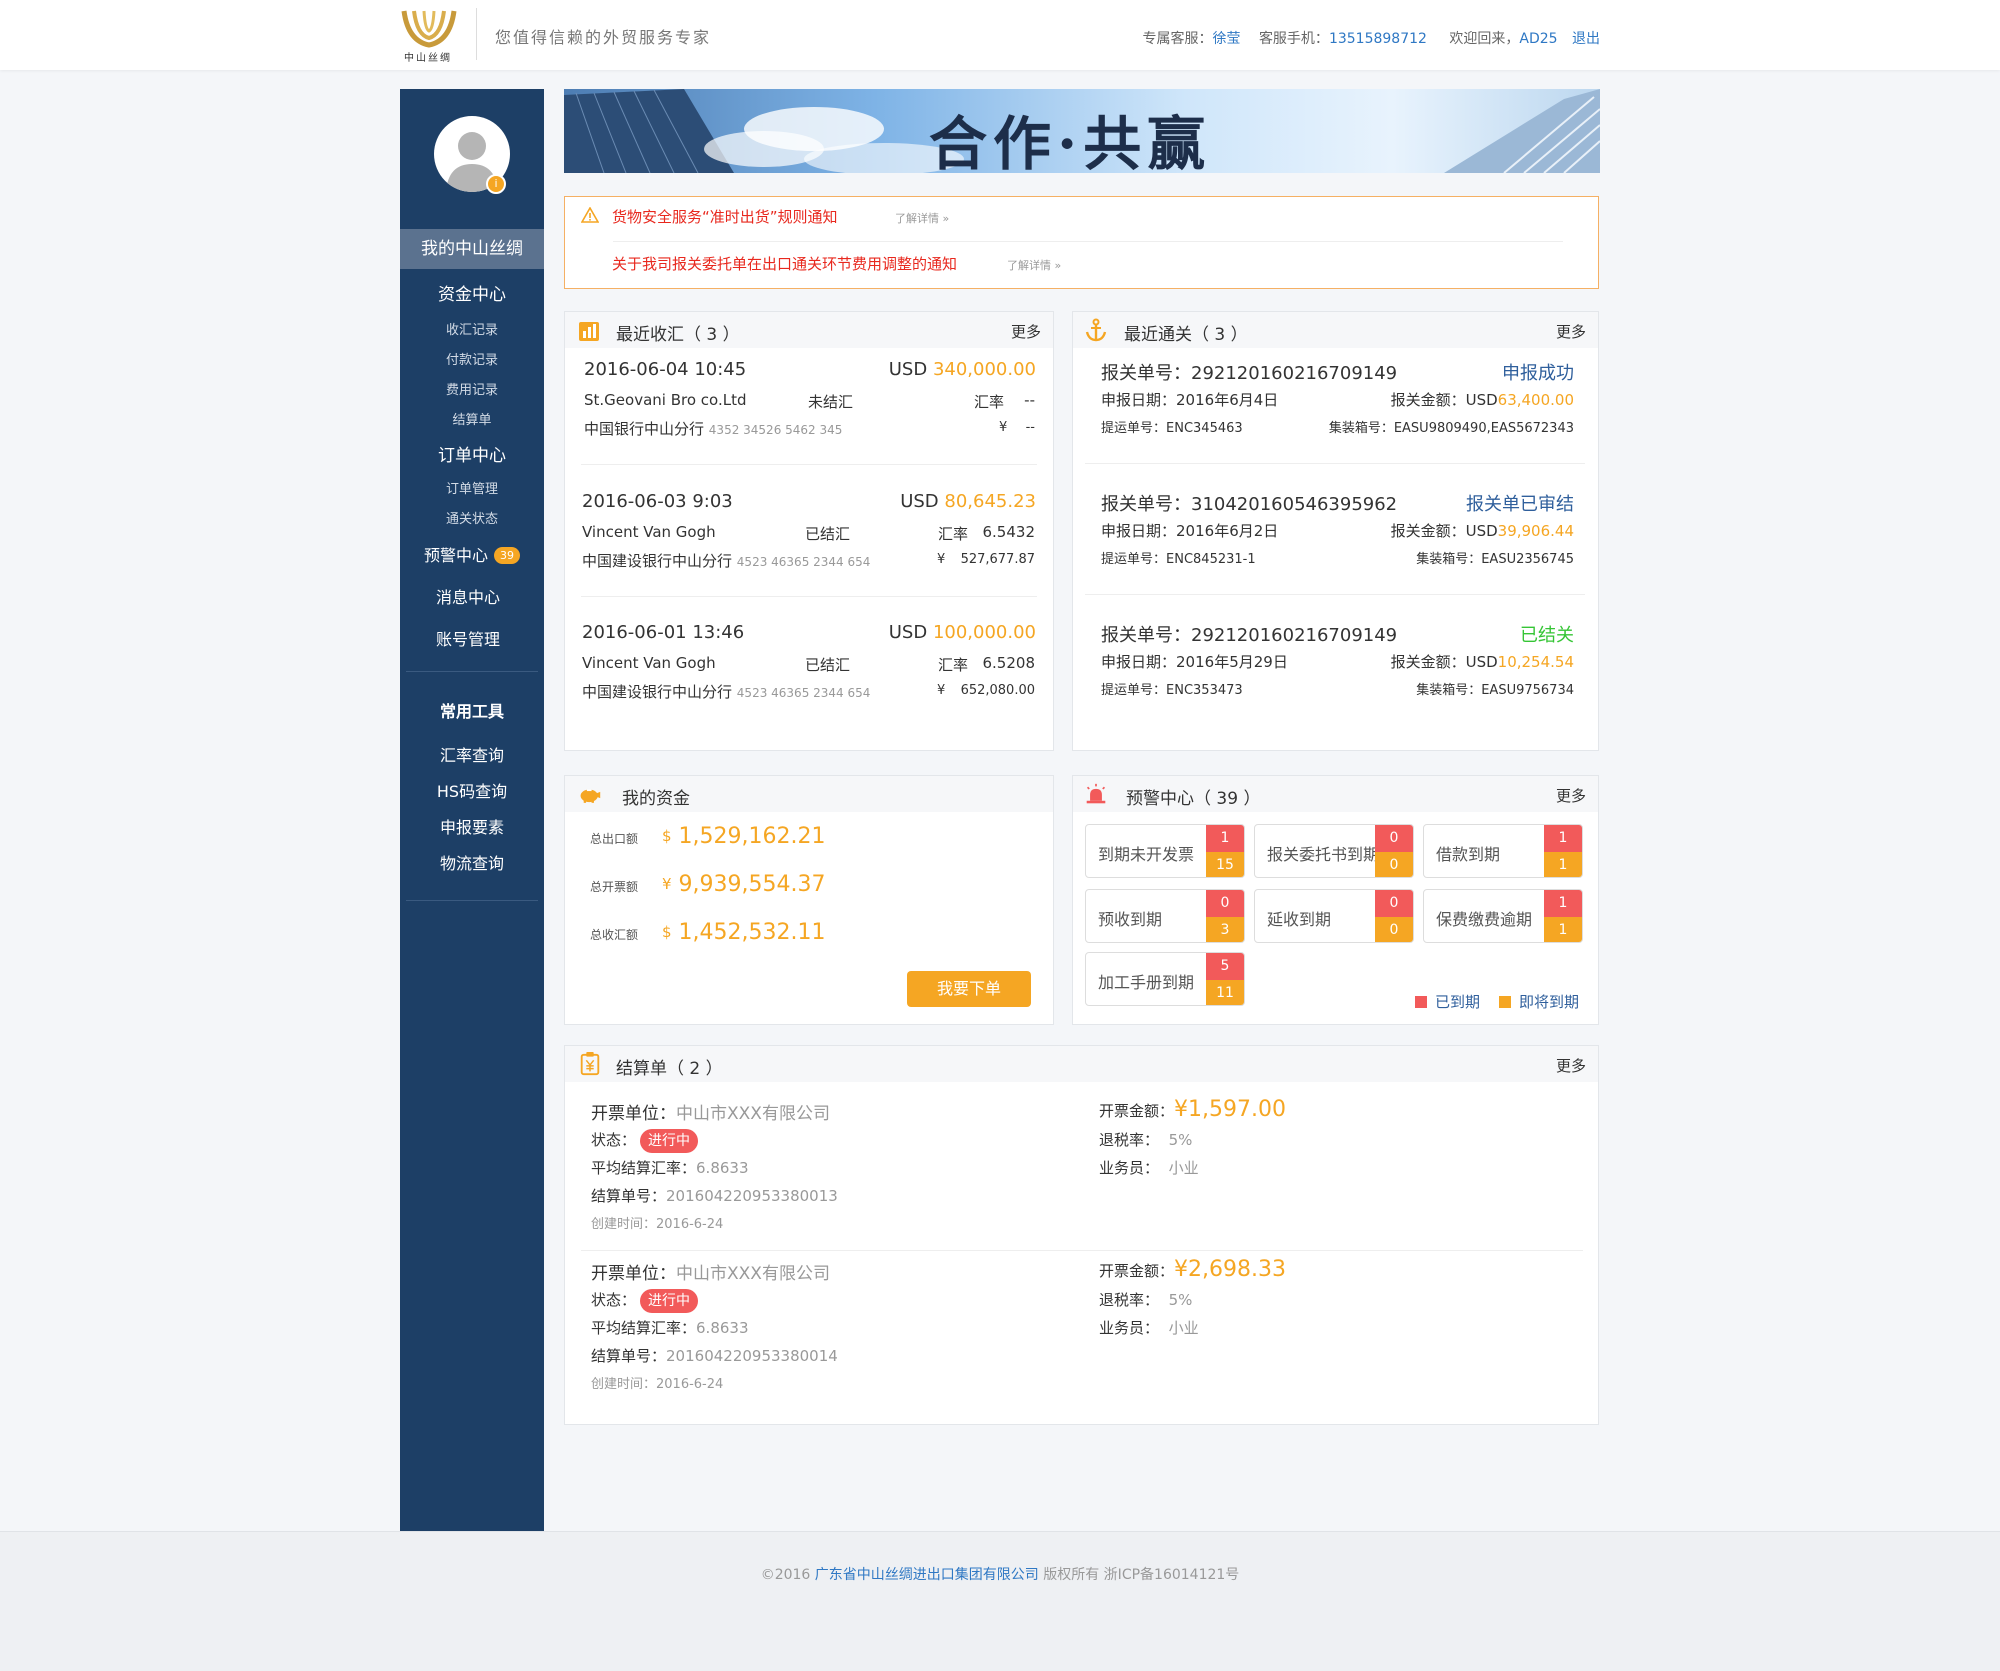 Image resolution: width=2000 pixels, height=1671 pixels. What do you see at coordinates (1503, 916) in the screenshot?
I see `alert-box: 保费缴费逾期 1 1` at bounding box center [1503, 916].